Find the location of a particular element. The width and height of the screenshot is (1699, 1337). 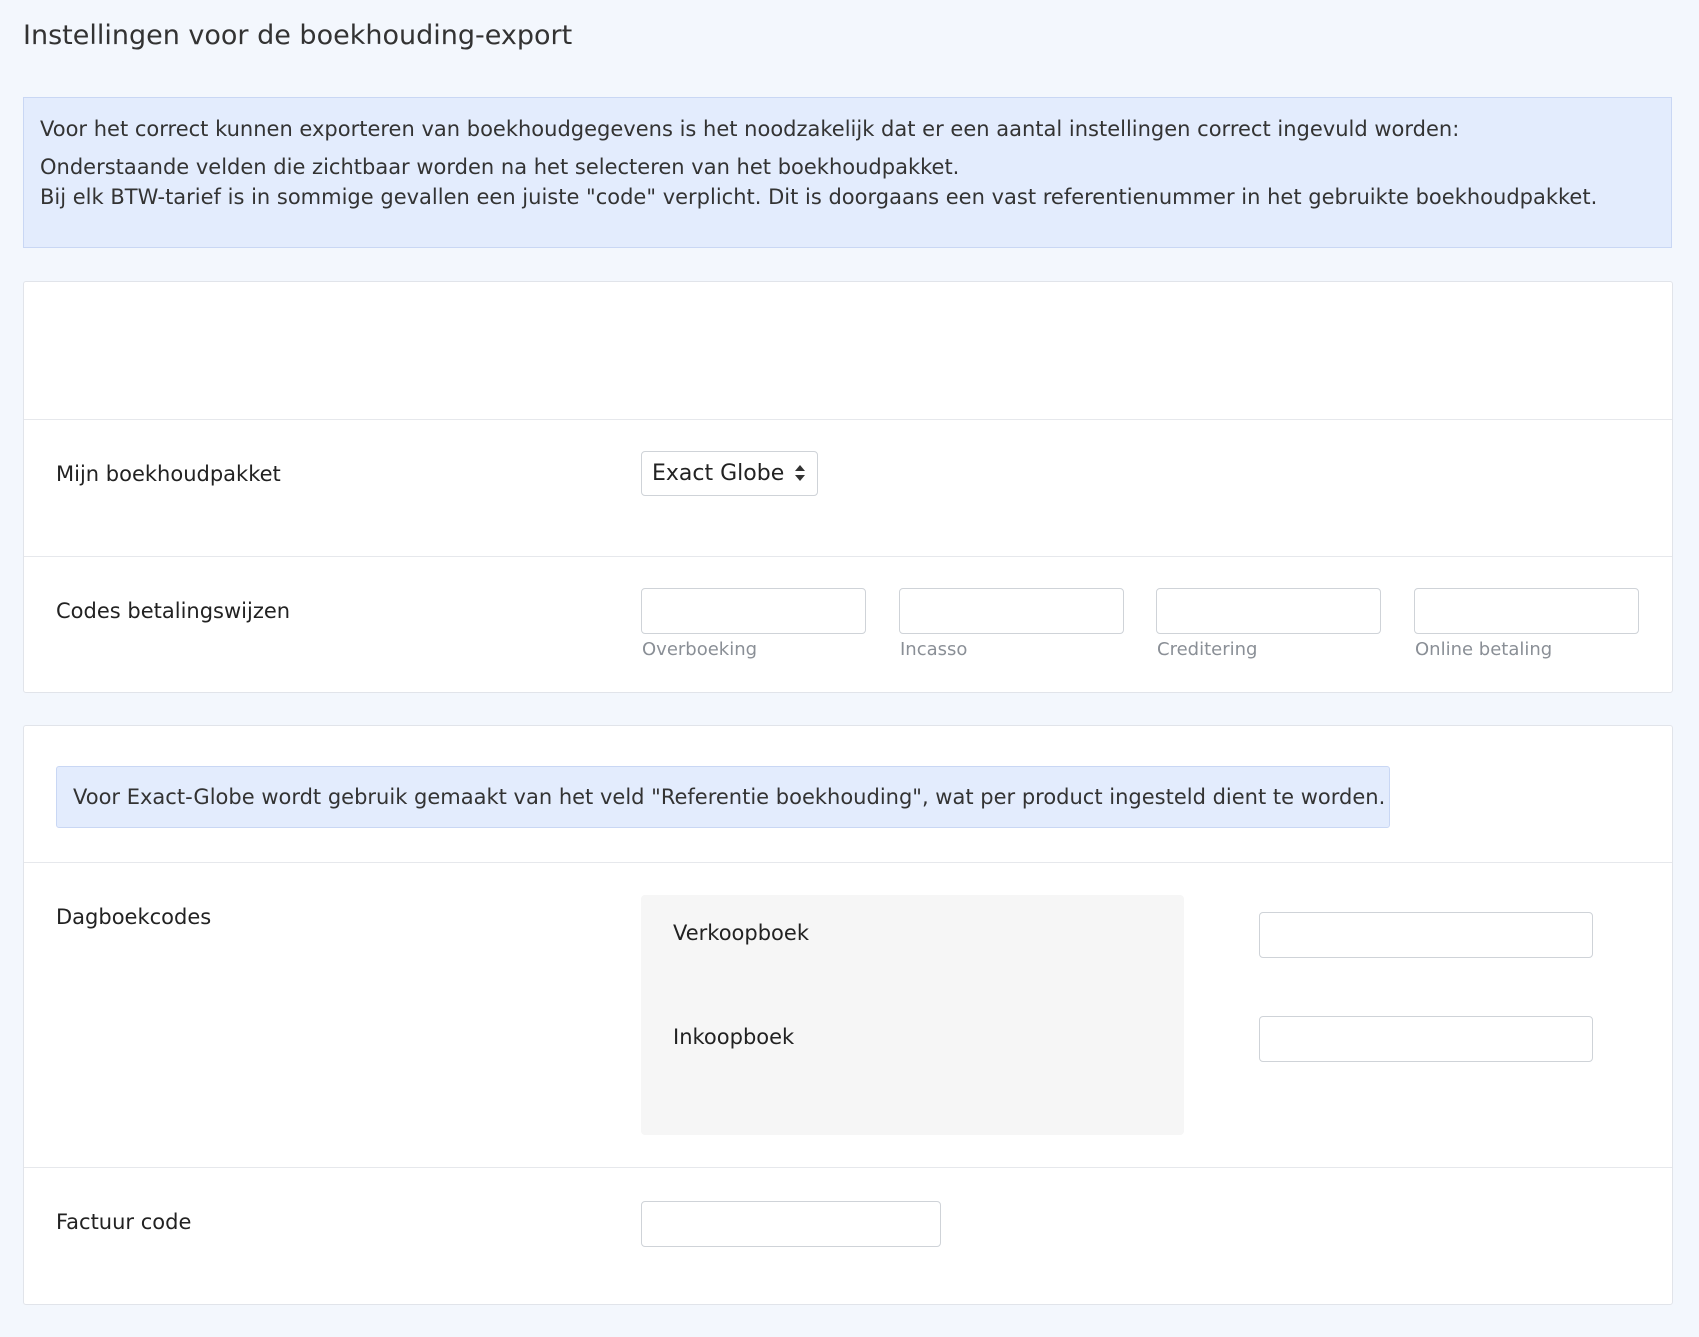

online-betaling-input is located at coordinates (1526, 611).